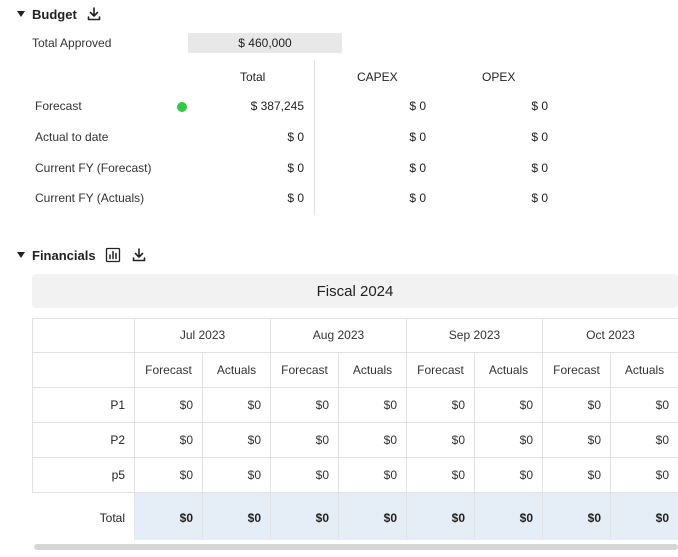 This screenshot has height=557, width=678. What do you see at coordinates (253, 77) in the screenshot?
I see `column-header-total: Total` at bounding box center [253, 77].